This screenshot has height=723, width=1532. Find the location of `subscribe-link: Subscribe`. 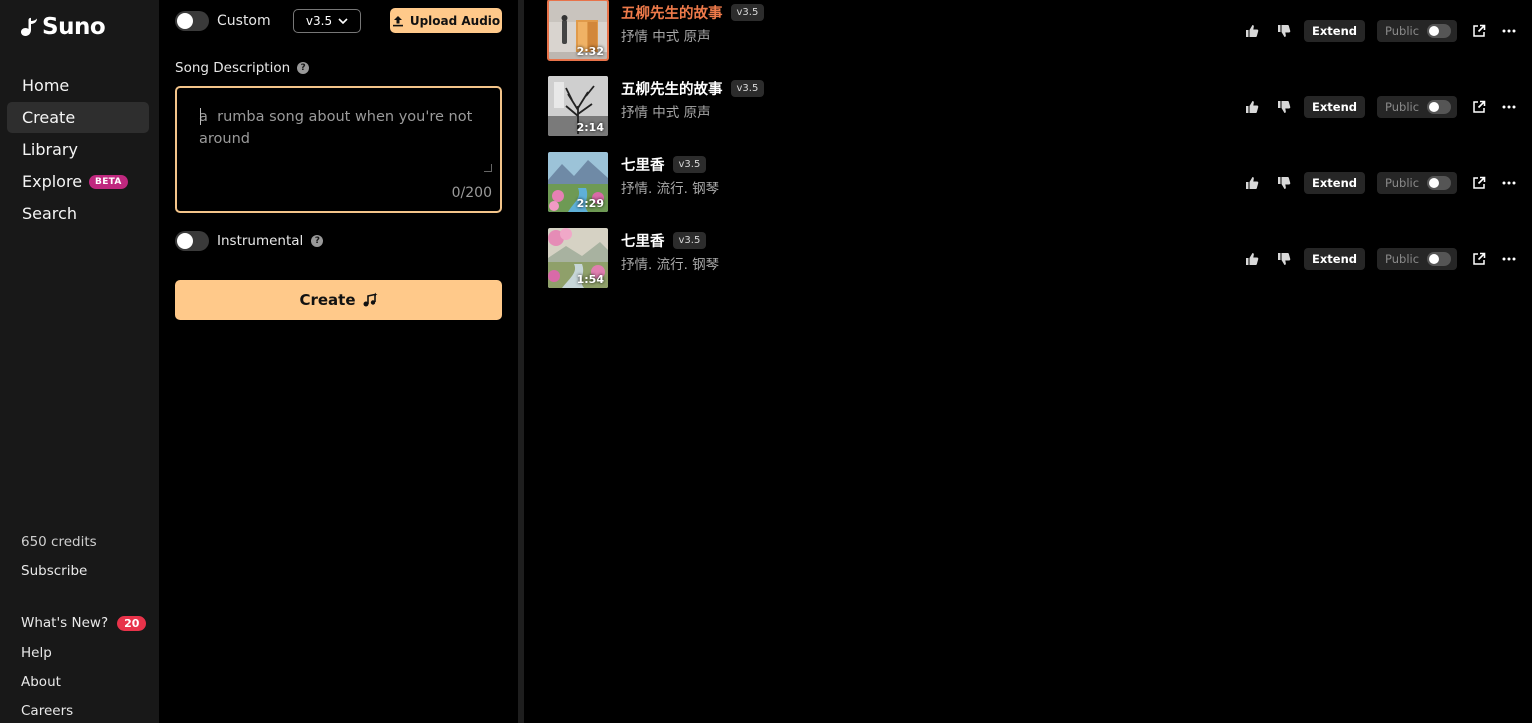

subscribe-link: Subscribe is located at coordinates (54, 571).